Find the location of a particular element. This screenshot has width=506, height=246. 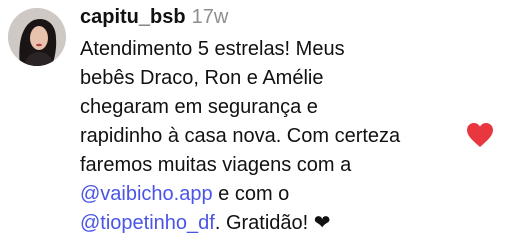

comment-line: @vaibicho.app e com o is located at coordinates (275, 194).